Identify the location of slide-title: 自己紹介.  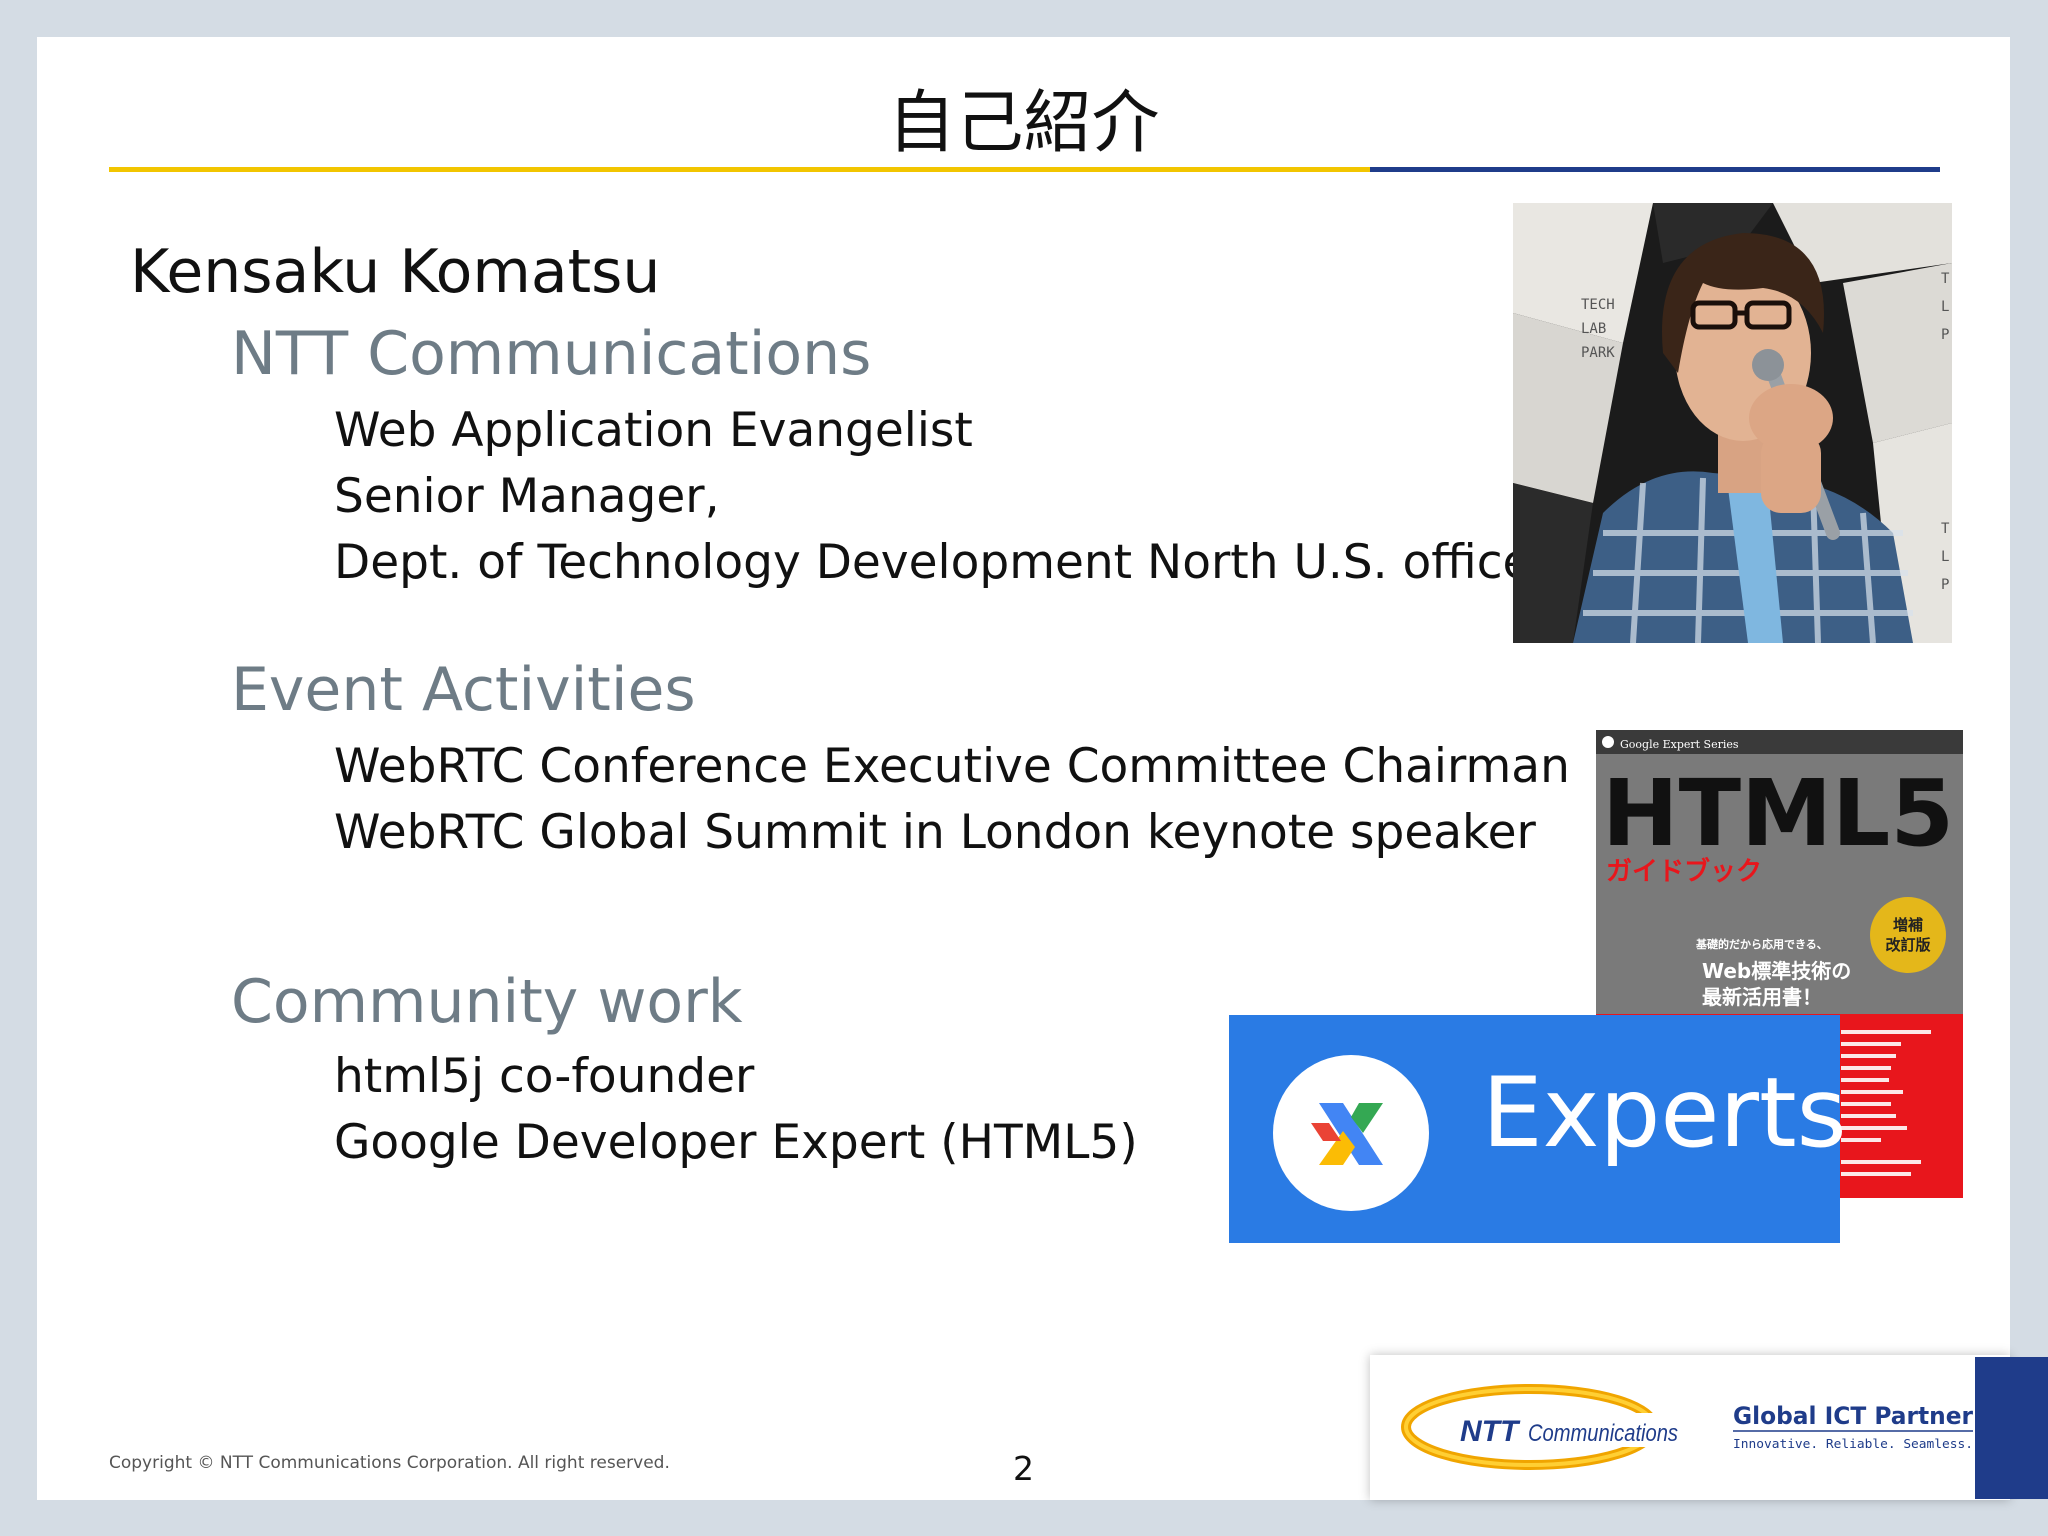
(1023, 123).